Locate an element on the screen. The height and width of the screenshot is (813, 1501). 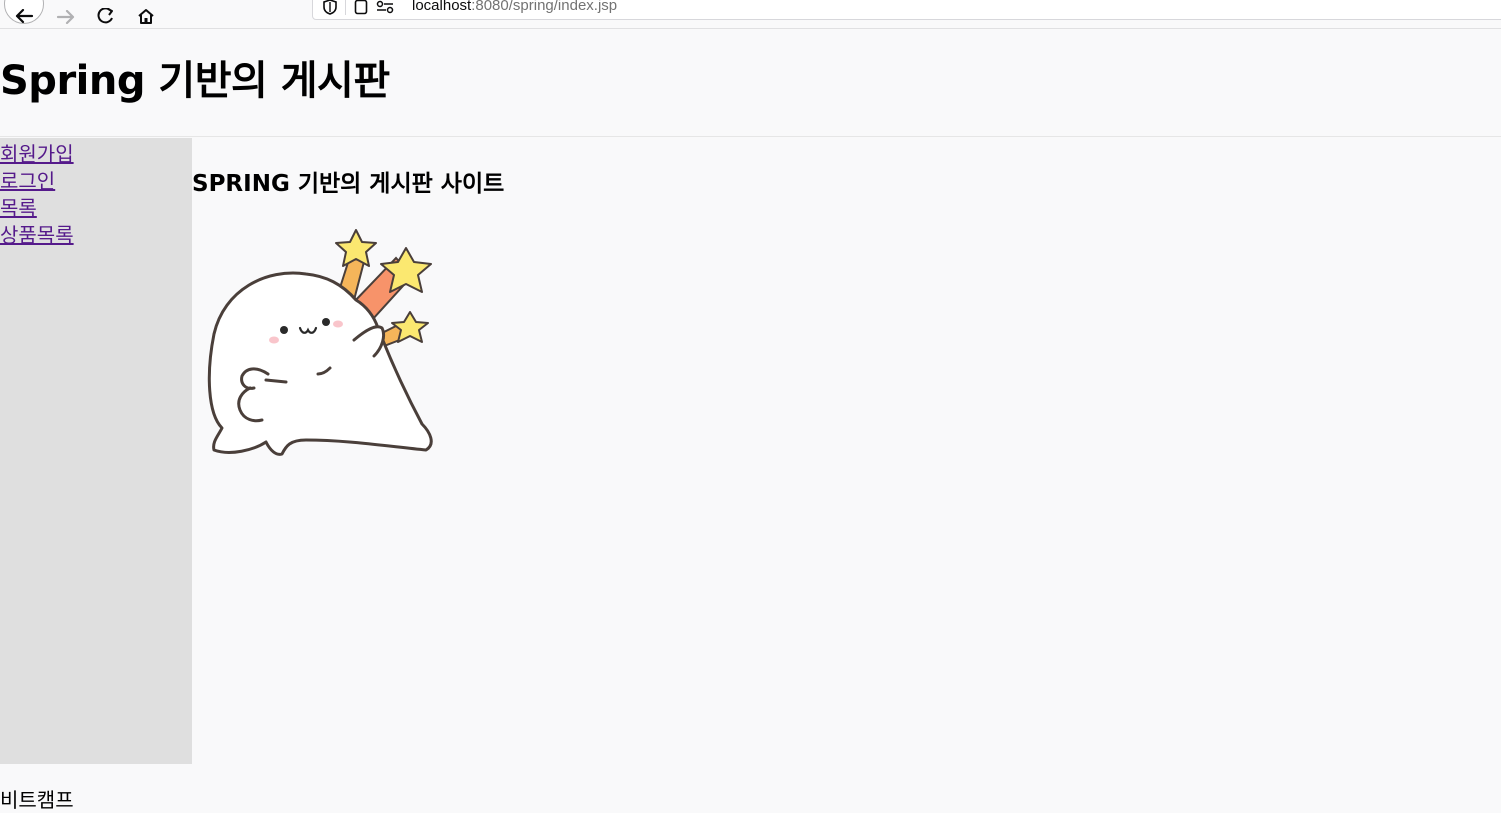
arrow-left-icon is located at coordinates (24, 16).